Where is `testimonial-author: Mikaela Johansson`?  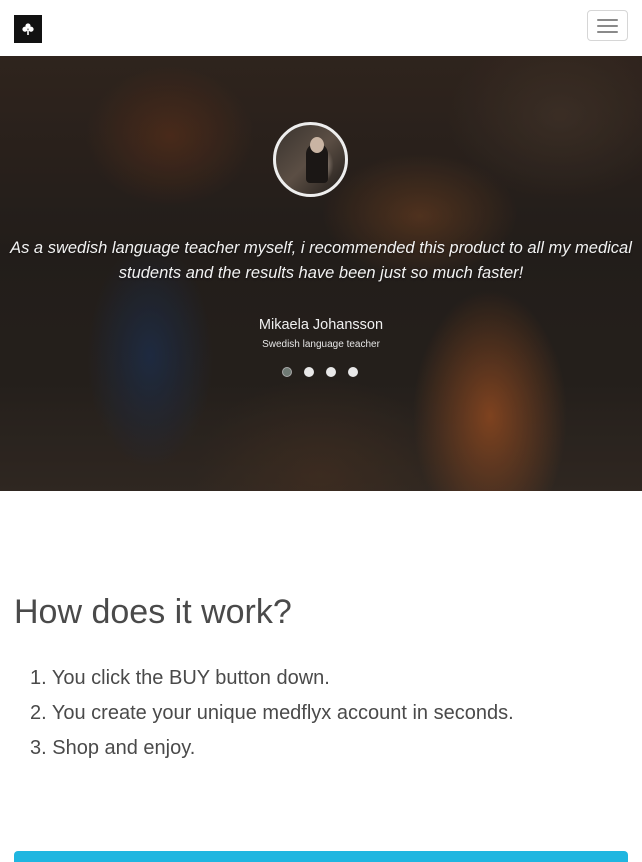 testimonial-author: Mikaela Johansson is located at coordinates (321, 325).